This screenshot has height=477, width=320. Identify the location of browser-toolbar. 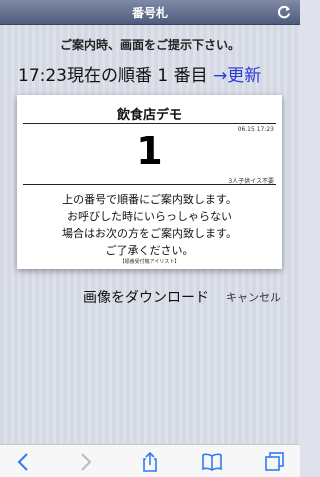
(150, 460).